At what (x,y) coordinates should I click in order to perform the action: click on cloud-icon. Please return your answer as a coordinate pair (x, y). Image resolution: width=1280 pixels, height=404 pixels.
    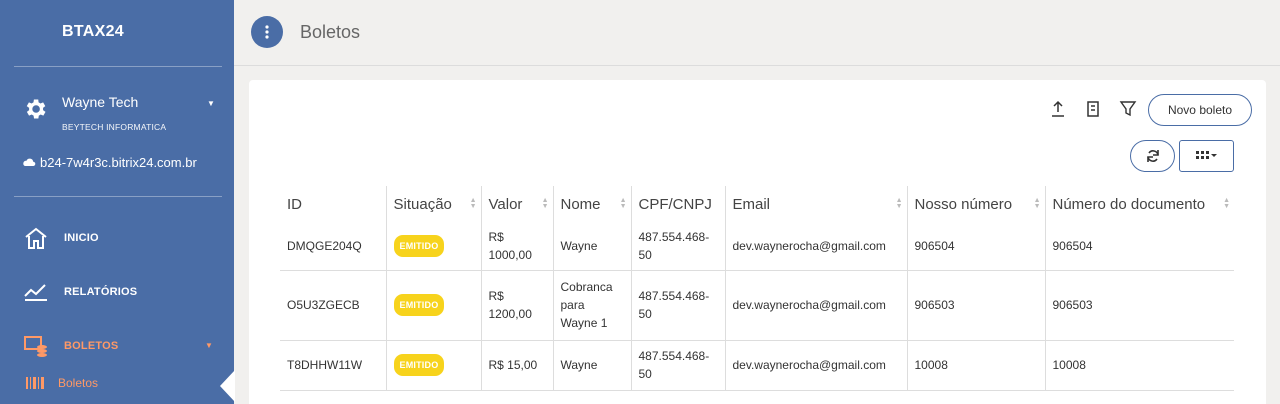
    Looking at the image, I should click on (29, 162).